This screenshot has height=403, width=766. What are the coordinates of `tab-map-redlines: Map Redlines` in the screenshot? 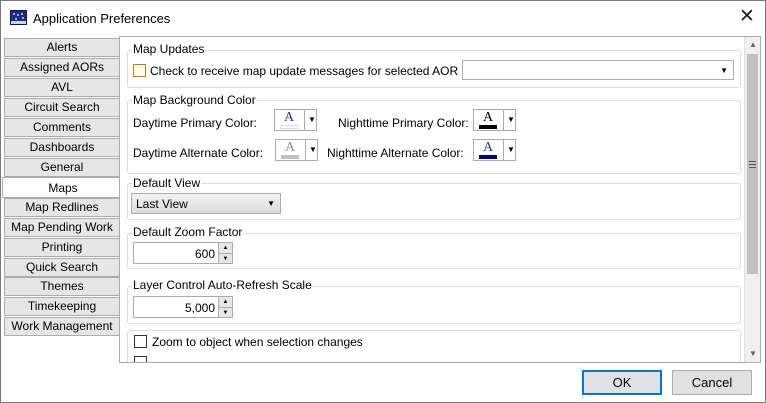 It's located at (62, 207).